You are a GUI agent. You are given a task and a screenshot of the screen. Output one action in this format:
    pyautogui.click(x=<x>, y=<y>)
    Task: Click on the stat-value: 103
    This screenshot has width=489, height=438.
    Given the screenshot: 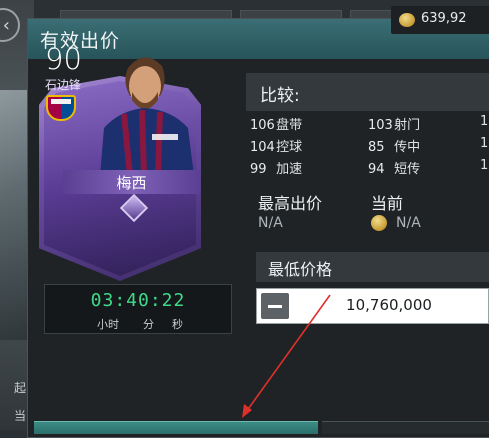 What is the action you would take?
    pyautogui.click(x=380, y=125)
    